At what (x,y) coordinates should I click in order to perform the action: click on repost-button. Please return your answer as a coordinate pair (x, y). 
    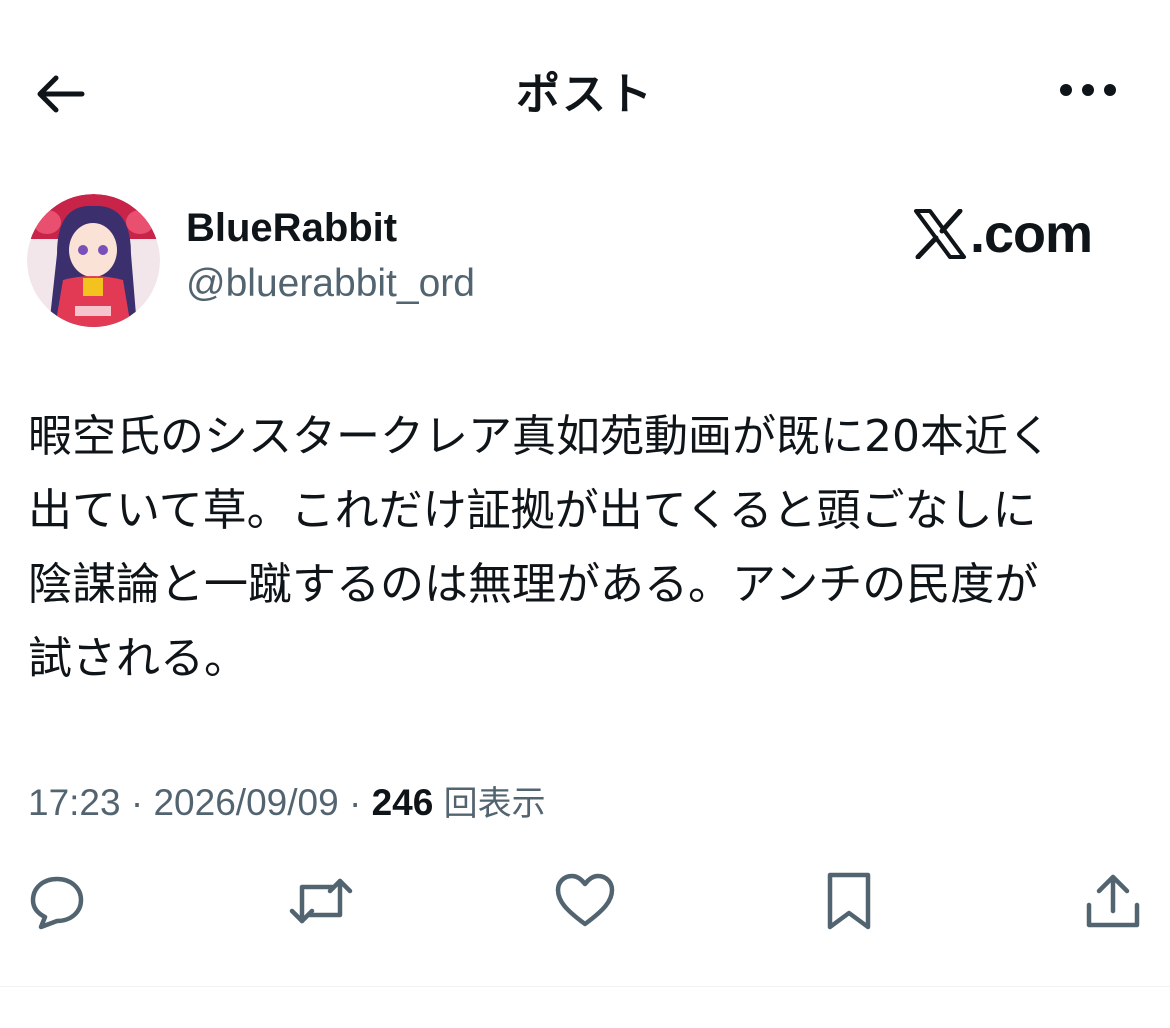
    Looking at the image, I should click on (321, 901).